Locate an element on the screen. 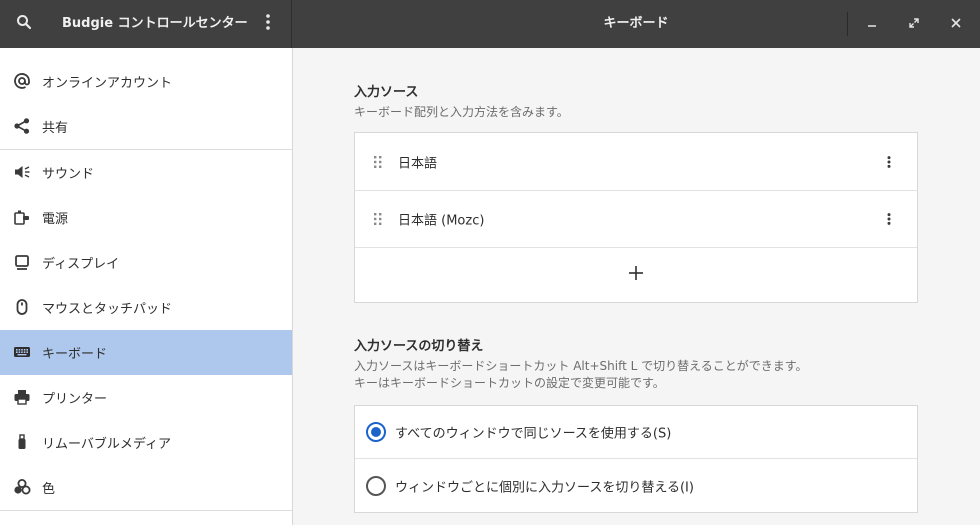 This screenshot has width=980, height=525. maximize-button is located at coordinates (914, 24).